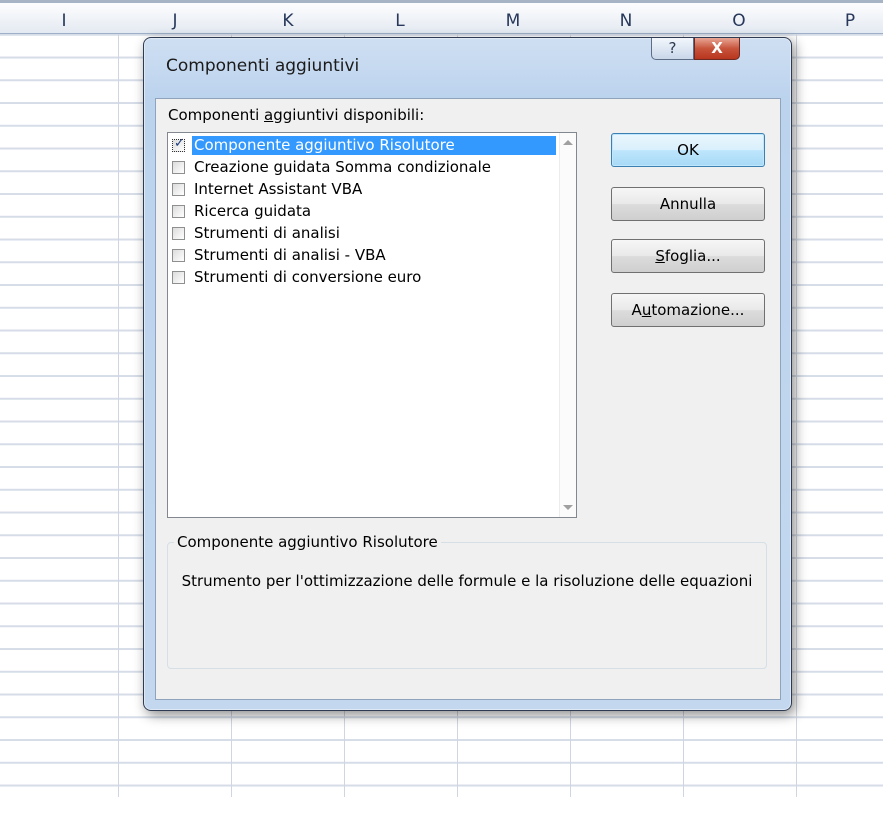  What do you see at coordinates (374, 145) in the screenshot?
I see `addin-label: Componente aggiuntivo Risolutore` at bounding box center [374, 145].